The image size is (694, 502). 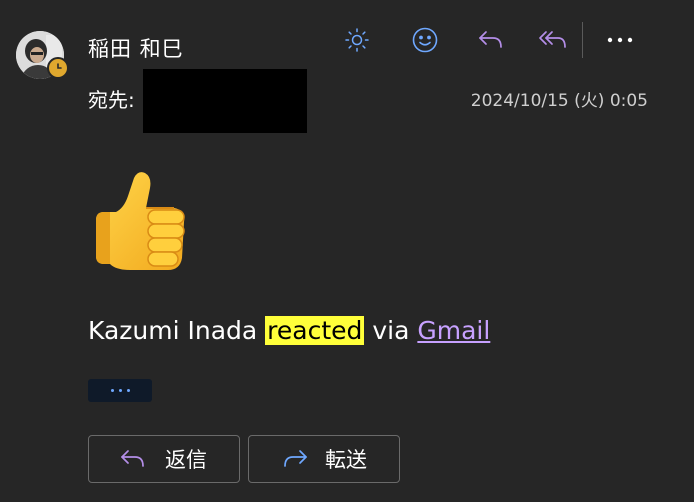 I want to click on reaction-name: Kazumi Inada, so click(x=173, y=330).